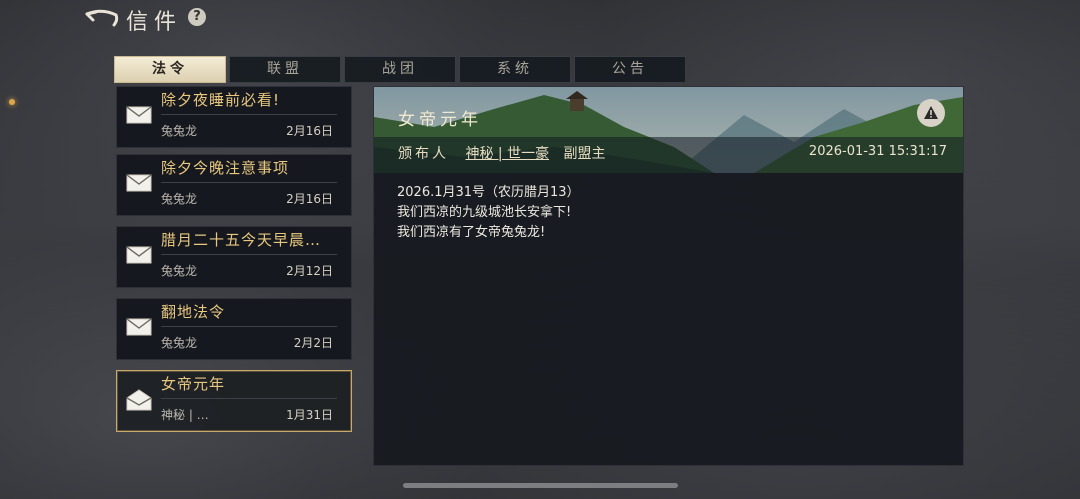  What do you see at coordinates (154, 22) in the screenshot?
I see `page-title: 信件` at bounding box center [154, 22].